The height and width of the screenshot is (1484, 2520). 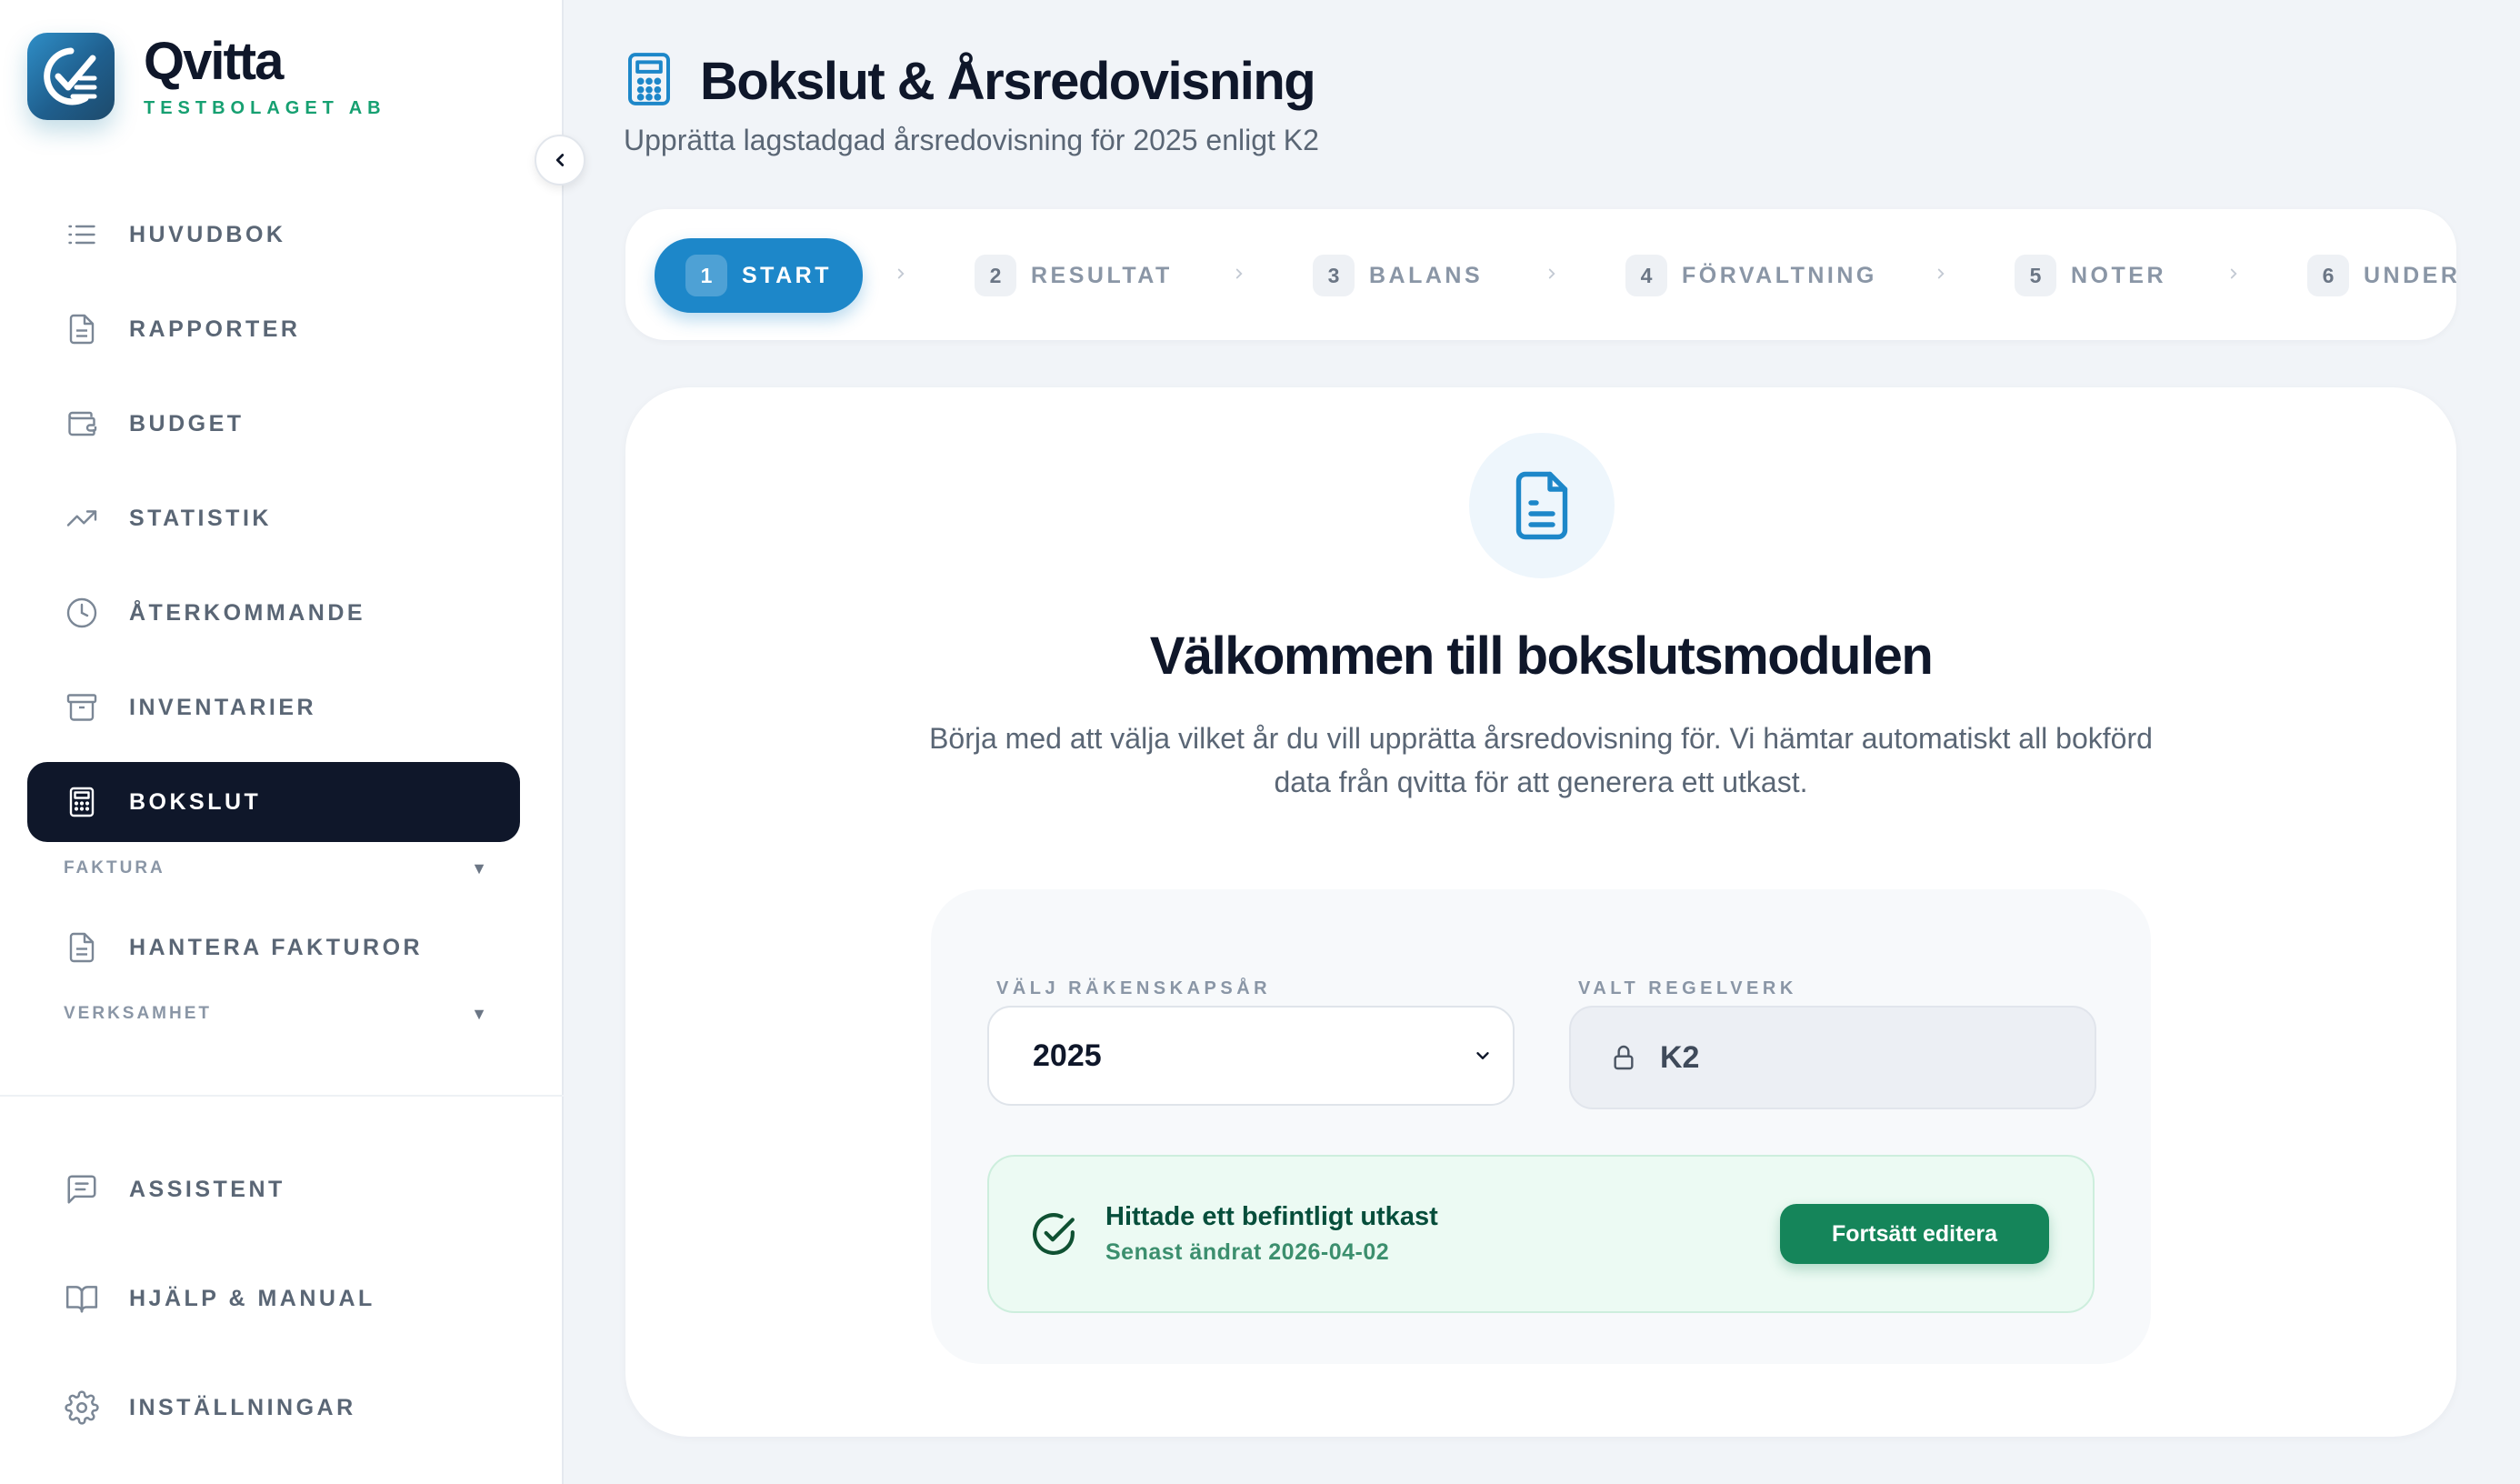 I want to click on continue-editing-button: Fortsätt editera, so click(x=1915, y=1234).